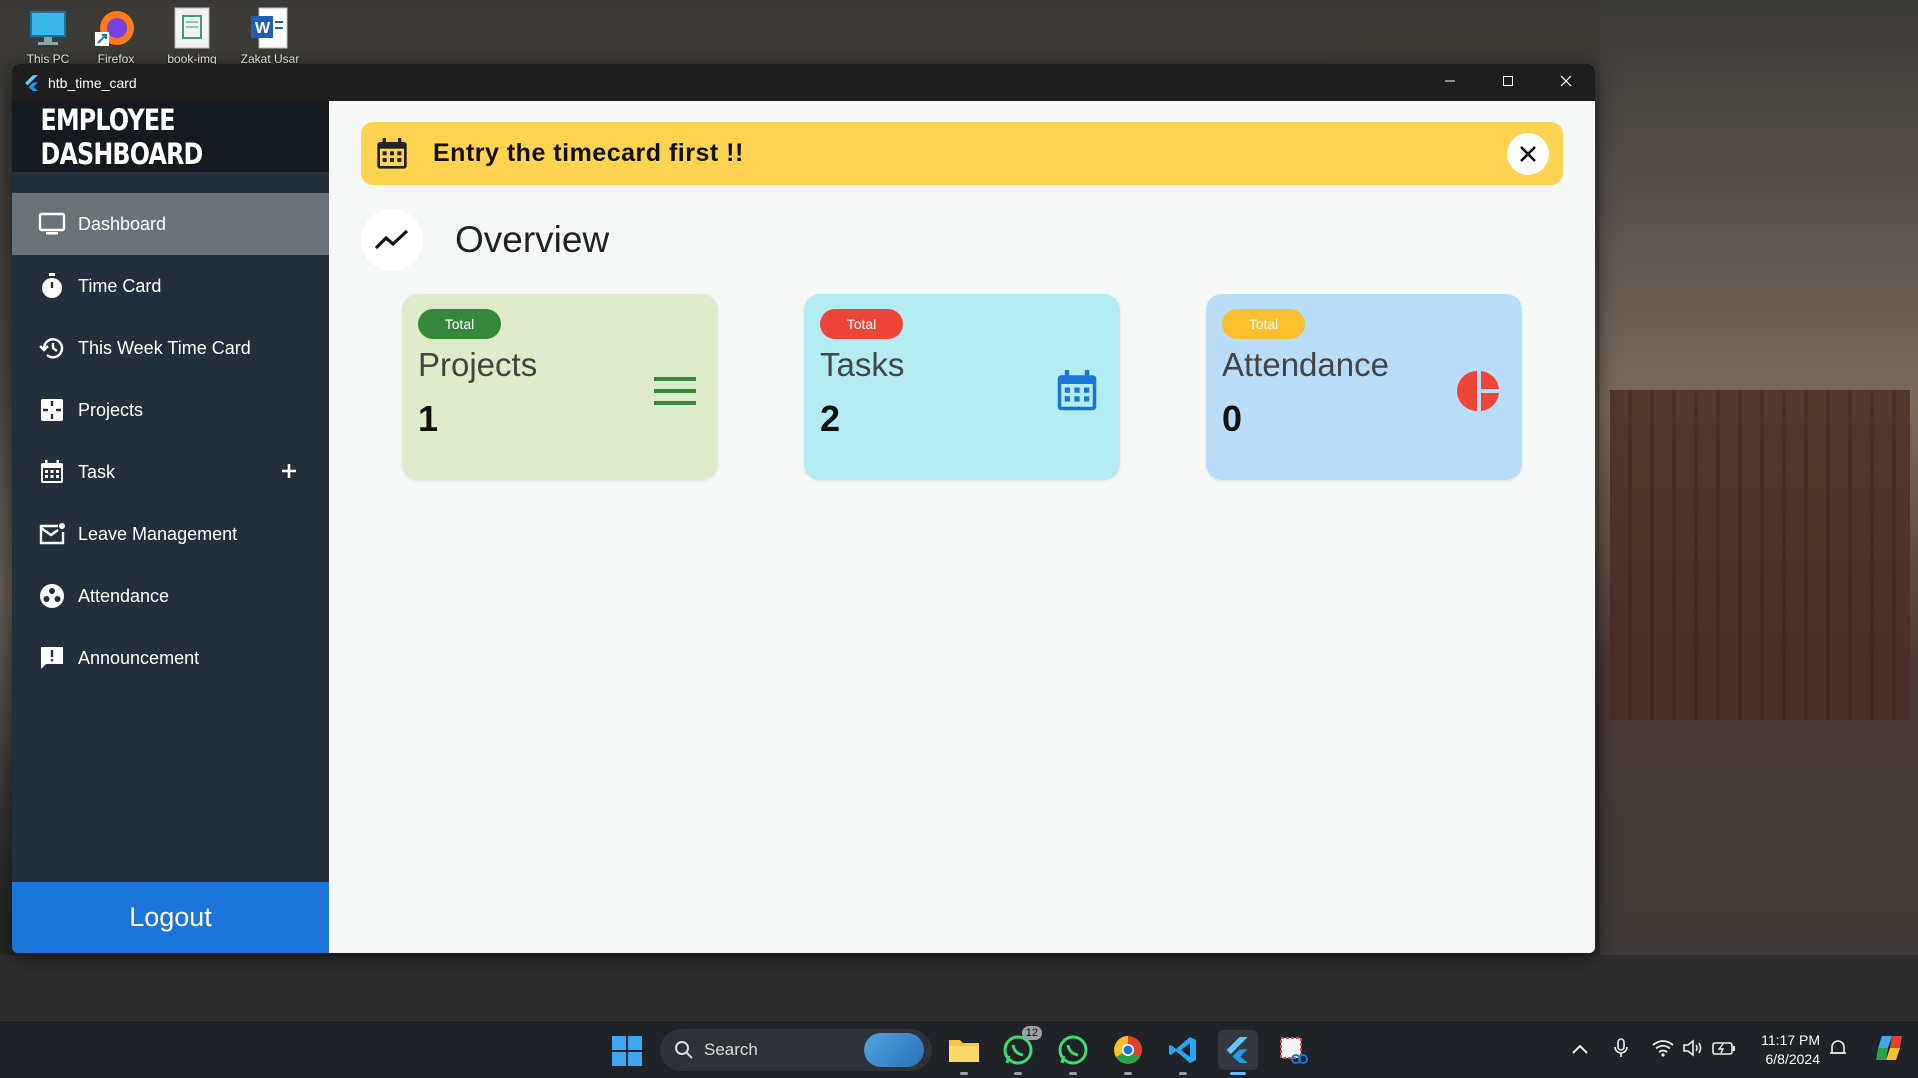  Describe the element at coordinates (1866, 1049) in the screenshot. I see `notification-area` at that location.